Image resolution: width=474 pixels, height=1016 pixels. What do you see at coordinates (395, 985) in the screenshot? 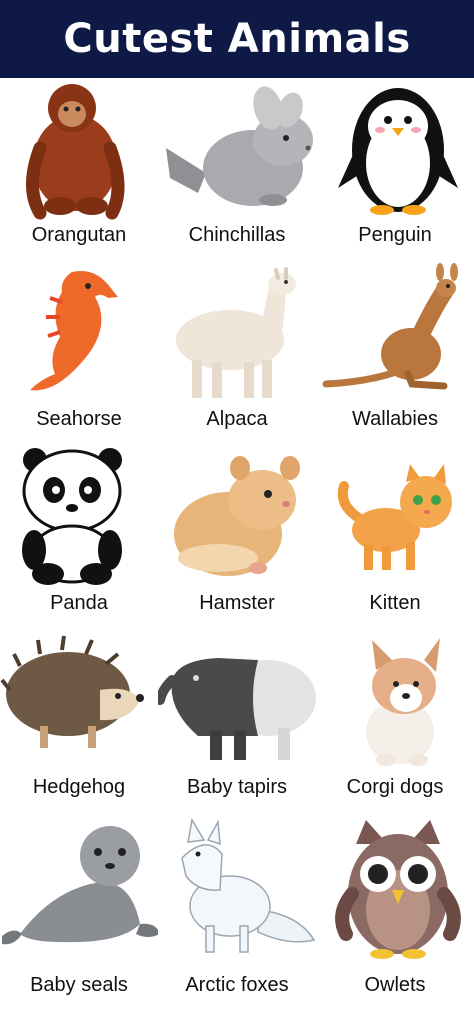
I see `animal-label: Owlets` at bounding box center [395, 985].